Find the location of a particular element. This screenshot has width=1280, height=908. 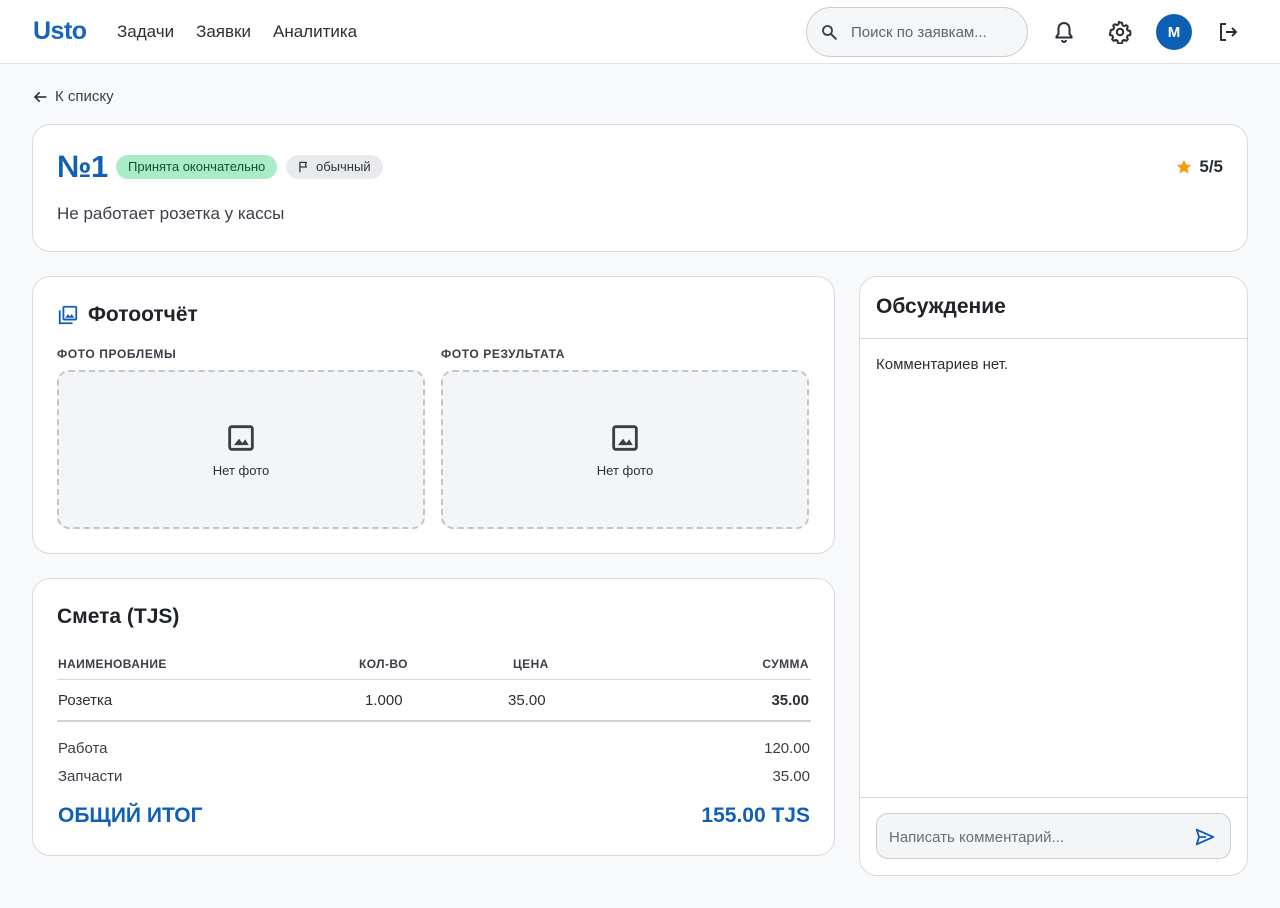

parts-summary: Запчасти 35.00 is located at coordinates (434, 776).